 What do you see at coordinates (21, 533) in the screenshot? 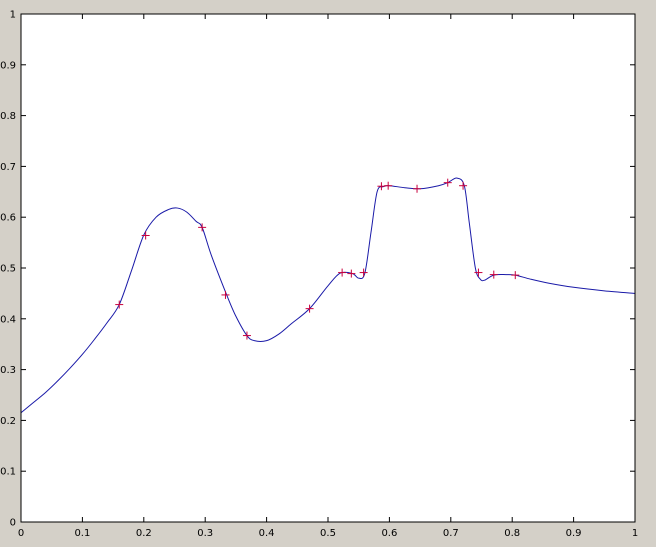
I see `x-tick-label: 0` at bounding box center [21, 533].